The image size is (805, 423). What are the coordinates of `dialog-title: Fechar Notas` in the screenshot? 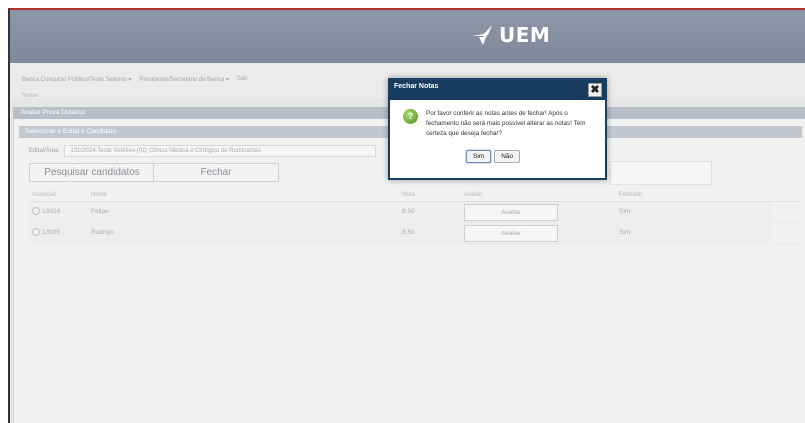 It's located at (416, 86).